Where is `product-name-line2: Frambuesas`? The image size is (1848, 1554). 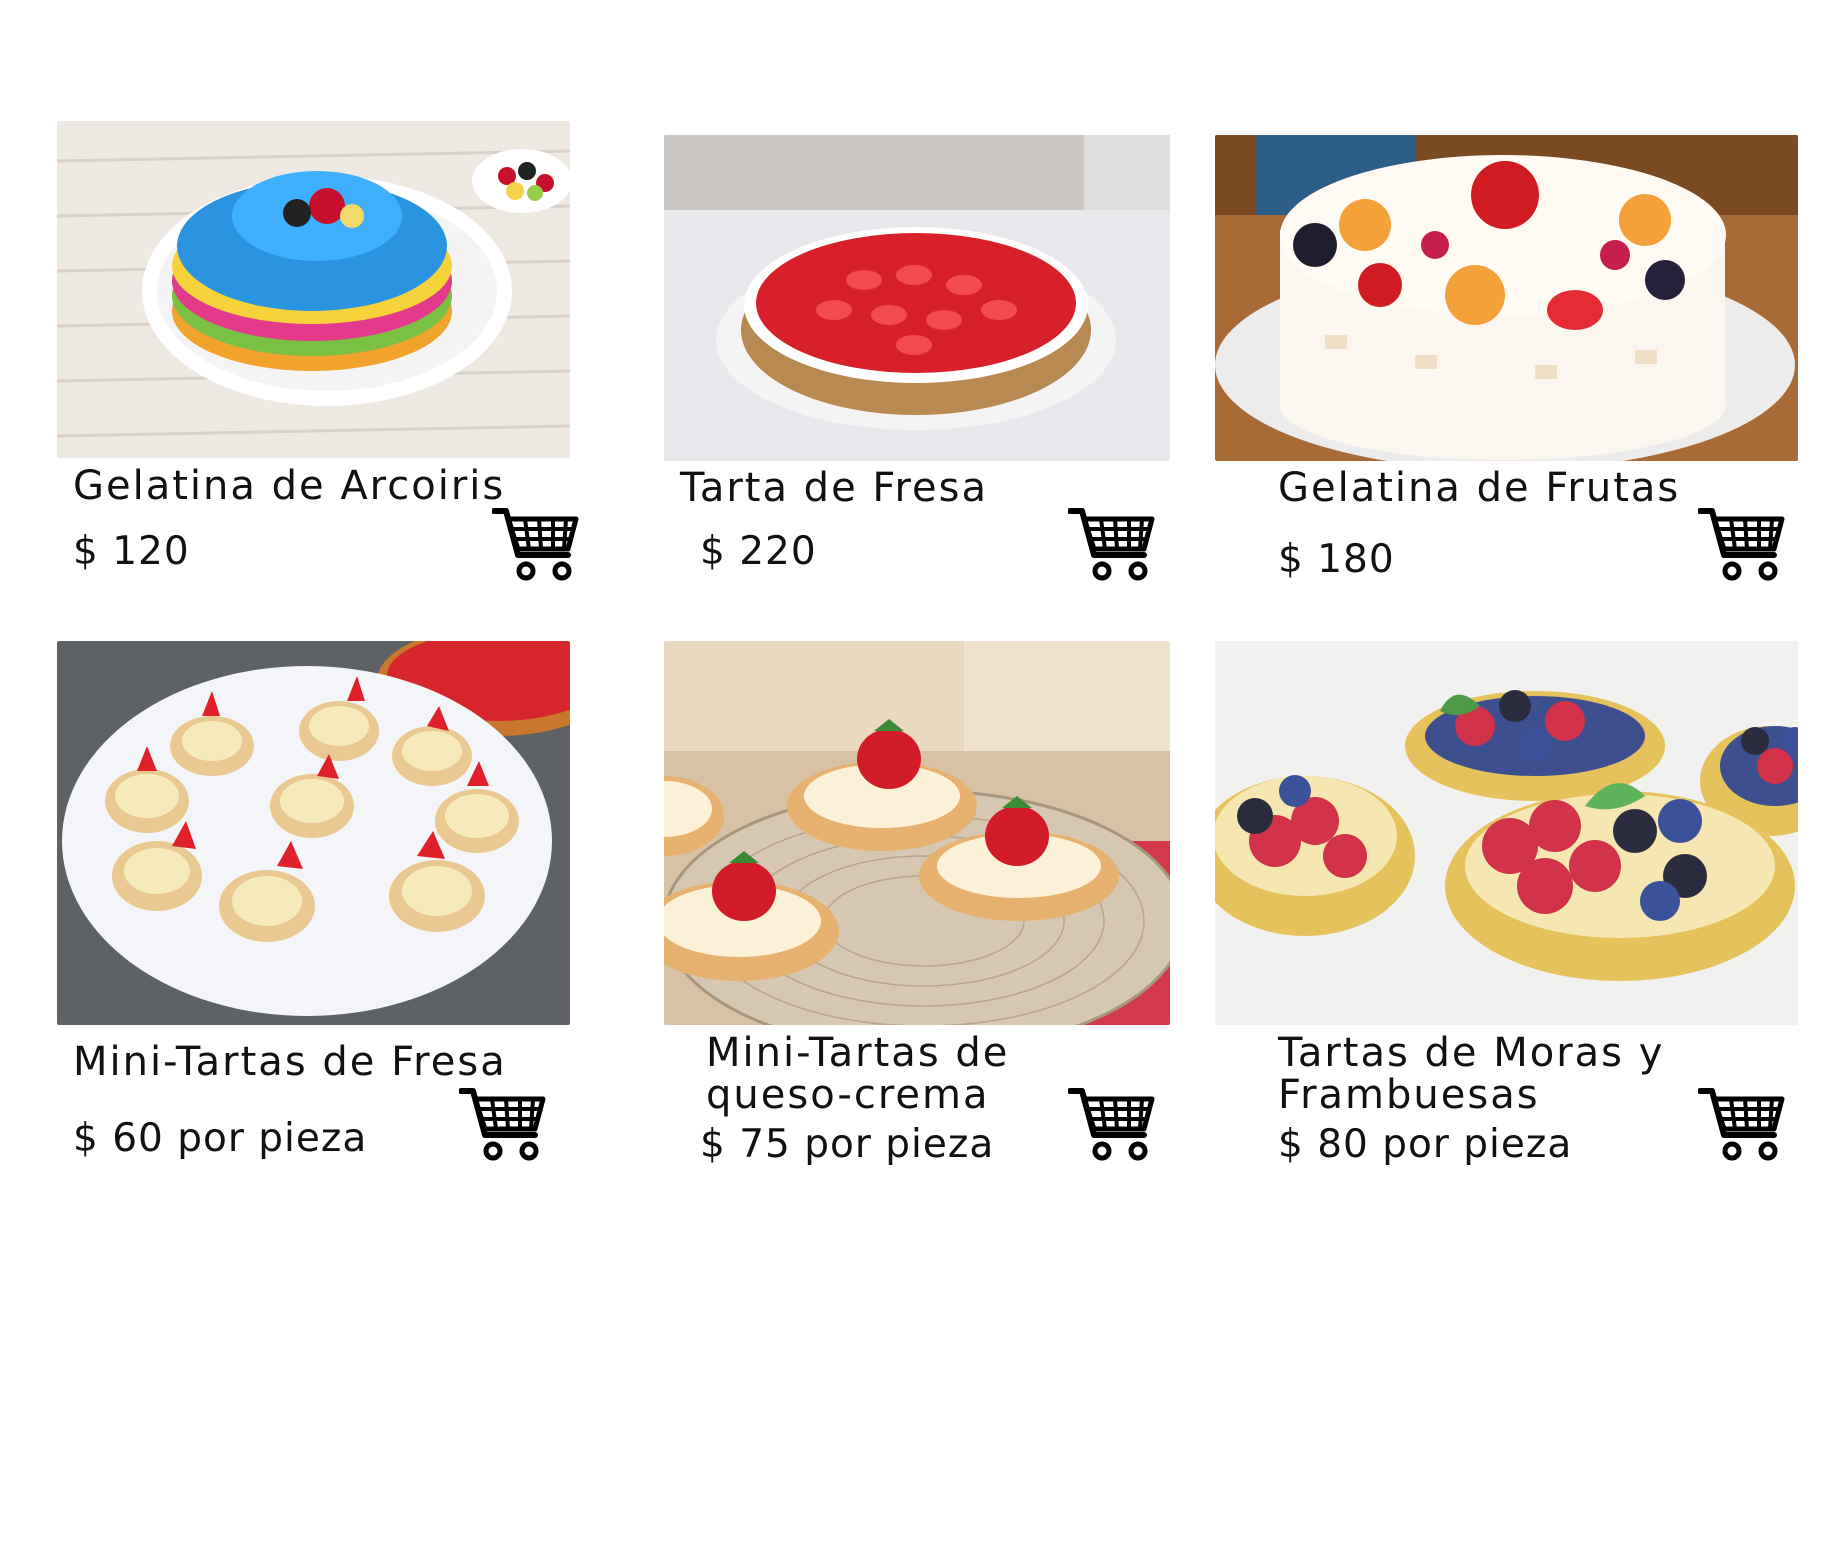
product-name-line2: Frambuesas is located at coordinates (1409, 1095).